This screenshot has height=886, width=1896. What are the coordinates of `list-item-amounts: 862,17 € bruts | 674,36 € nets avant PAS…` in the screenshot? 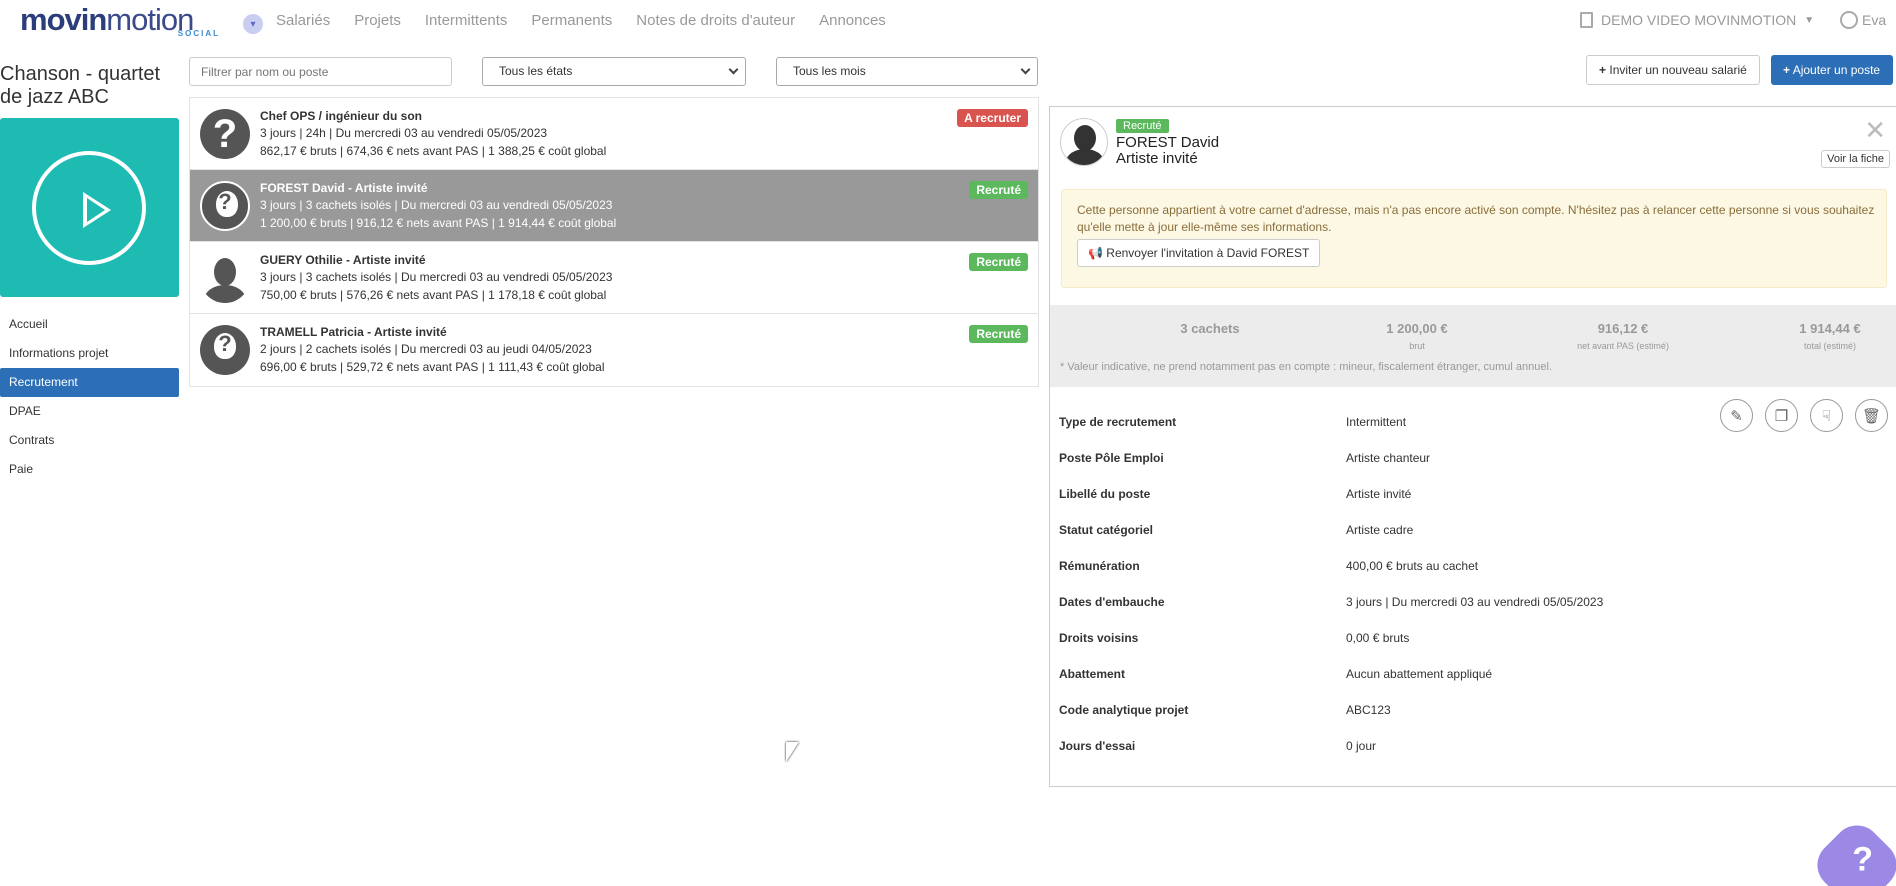 It's located at (433, 151).